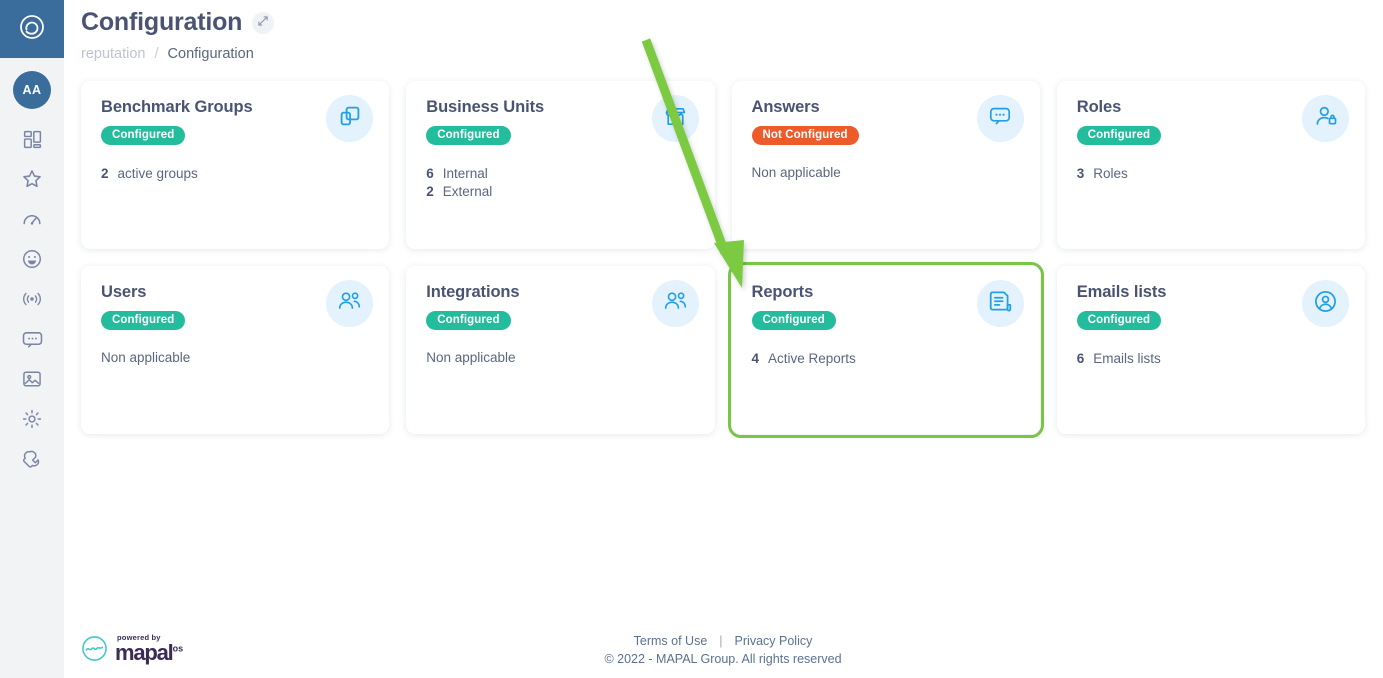 Image resolution: width=1383 pixels, height=678 pixels. I want to click on sidebar-item-performance, so click(32, 219).